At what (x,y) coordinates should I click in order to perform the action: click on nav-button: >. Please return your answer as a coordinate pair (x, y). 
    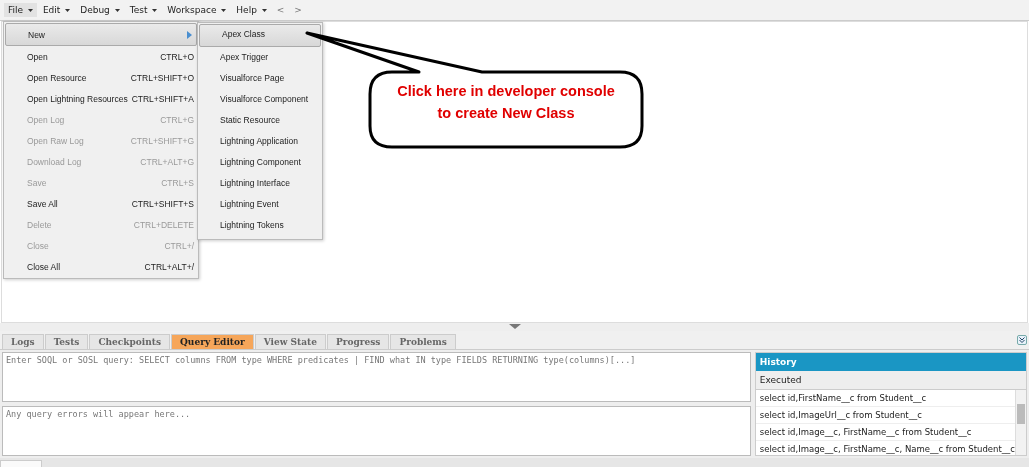
    Looking at the image, I should click on (298, 10).